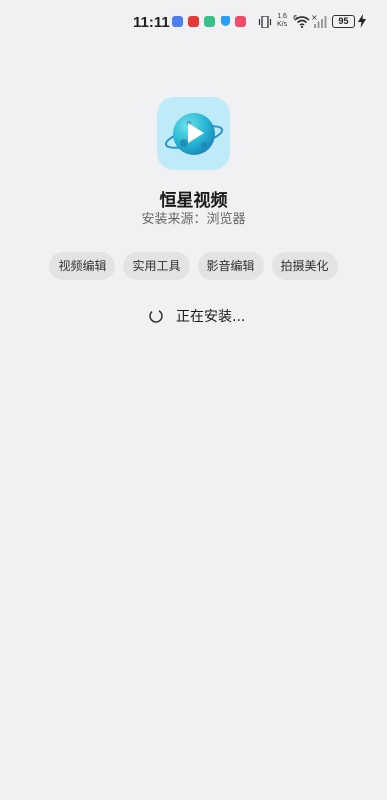 This screenshot has height=800, width=387. What do you see at coordinates (225, 21) in the screenshot?
I see `notification-shield-icon` at bounding box center [225, 21].